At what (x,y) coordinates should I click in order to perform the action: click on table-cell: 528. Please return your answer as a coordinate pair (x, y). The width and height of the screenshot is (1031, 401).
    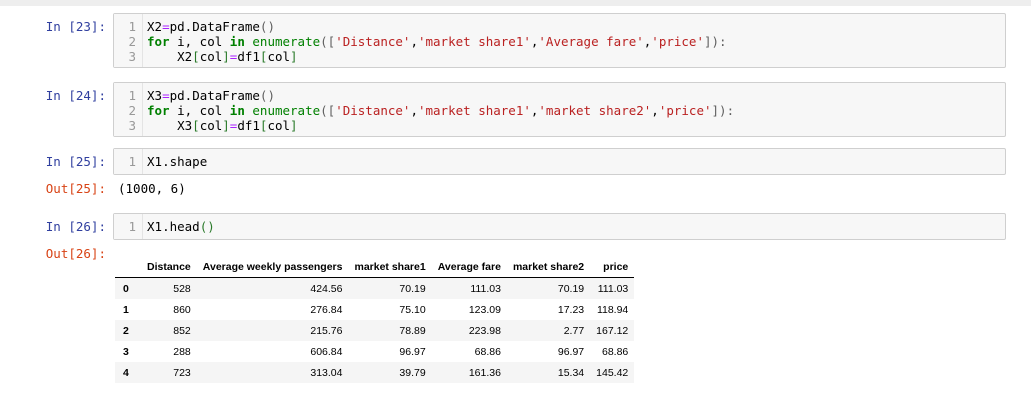
    Looking at the image, I should click on (169, 288).